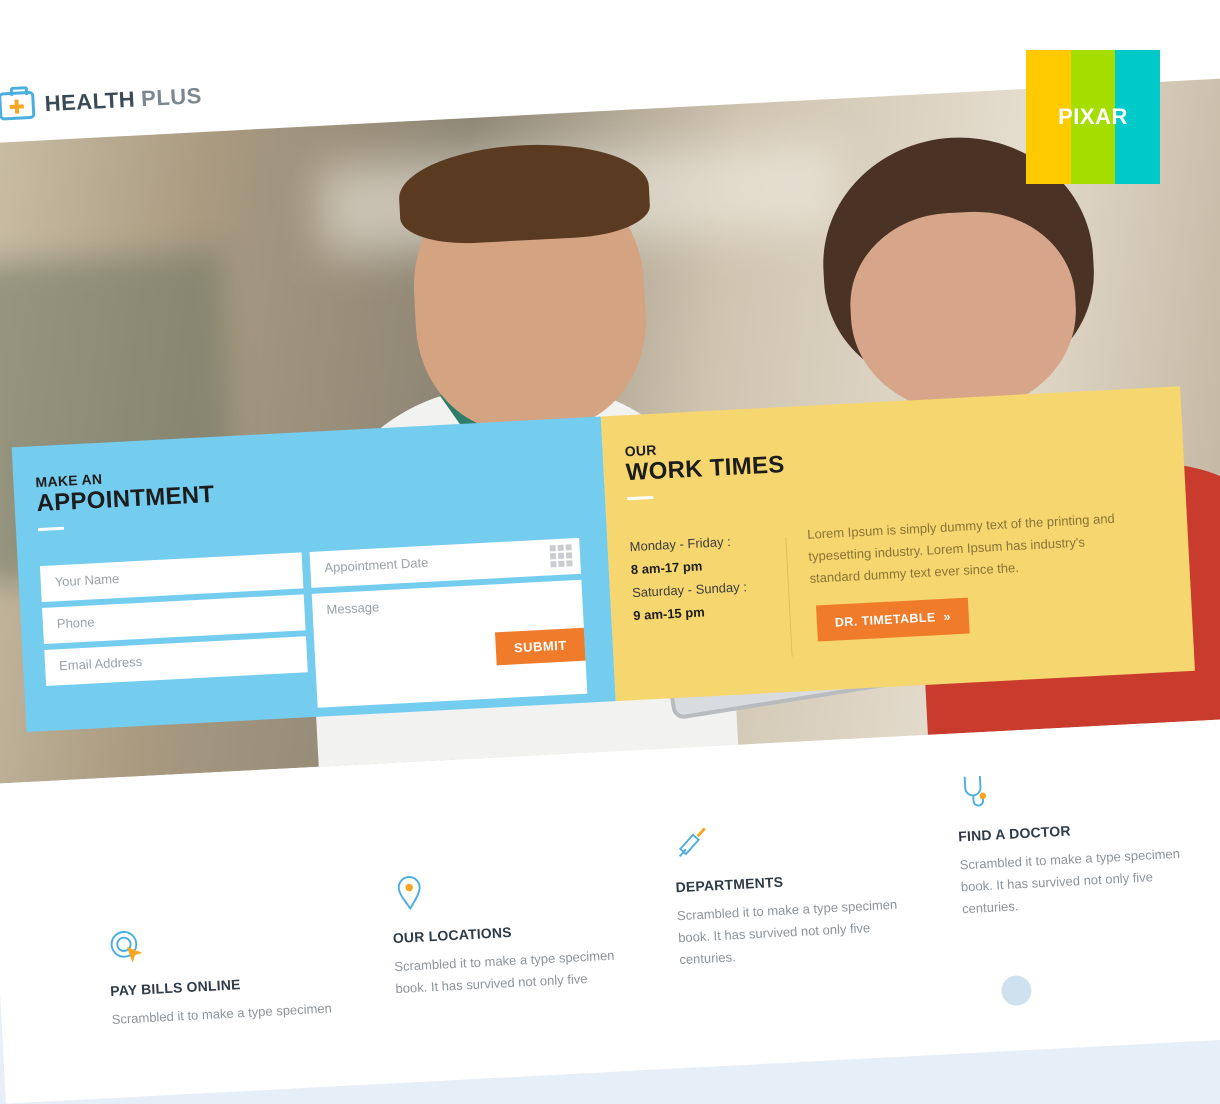  Describe the element at coordinates (1016, 990) in the screenshot. I see `decorative-circle` at that location.